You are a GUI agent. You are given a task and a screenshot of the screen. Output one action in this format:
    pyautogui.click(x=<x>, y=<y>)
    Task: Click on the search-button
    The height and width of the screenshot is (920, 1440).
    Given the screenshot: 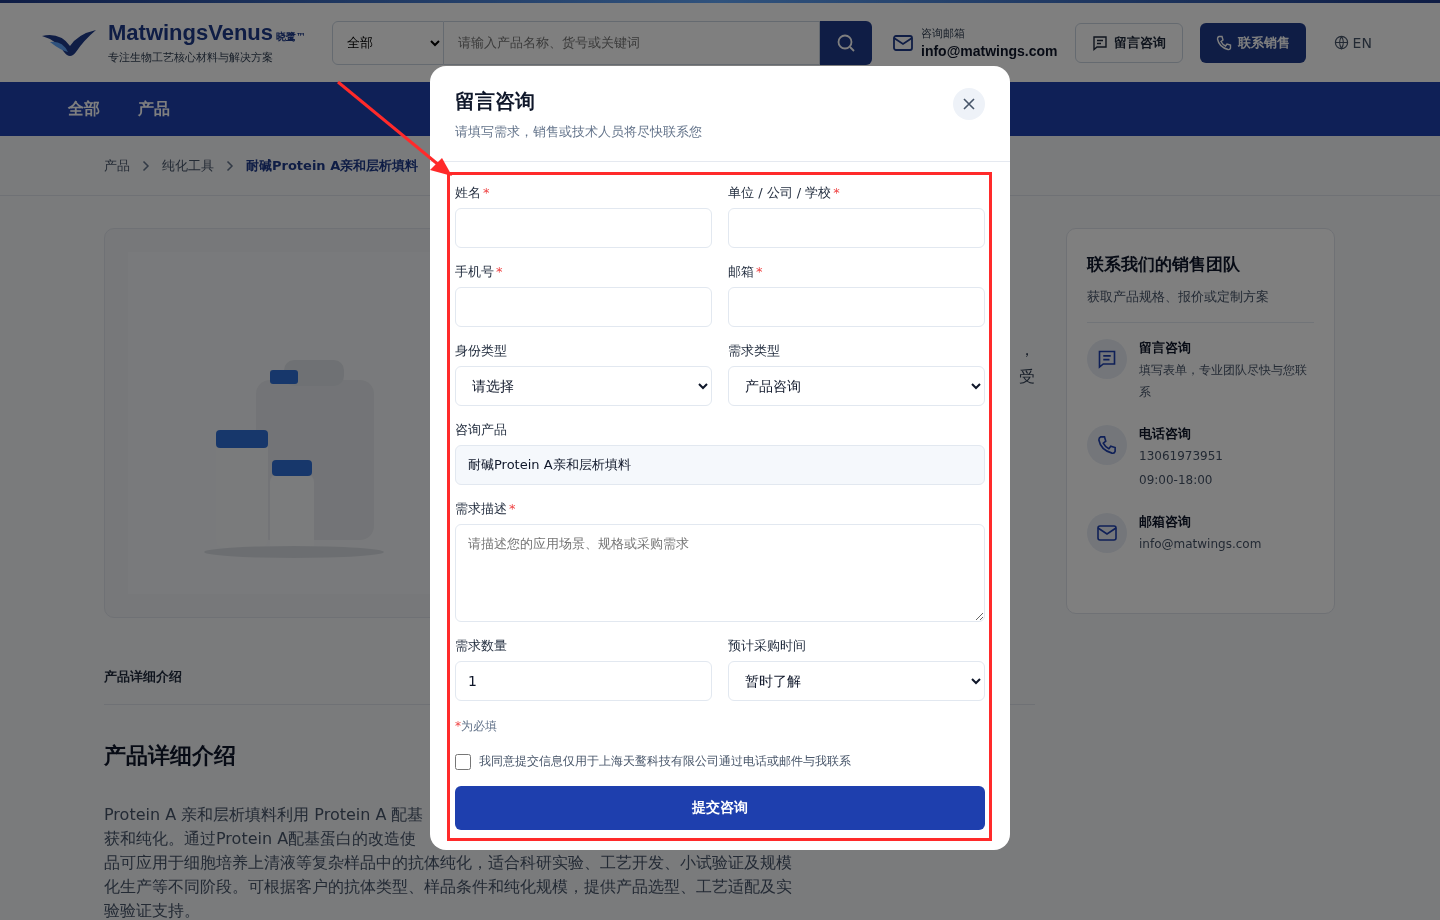 What is the action you would take?
    pyautogui.click(x=846, y=42)
    